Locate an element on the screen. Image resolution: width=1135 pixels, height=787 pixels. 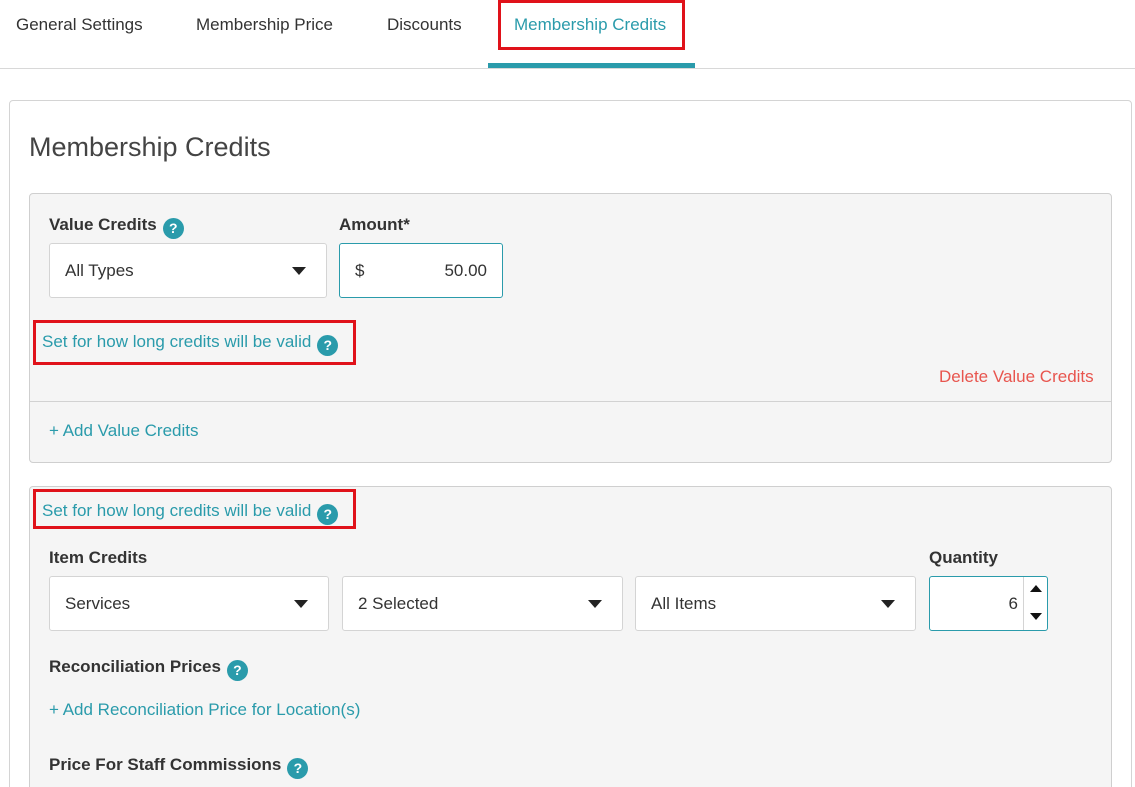
amount-label: Amount* is located at coordinates (374, 224).